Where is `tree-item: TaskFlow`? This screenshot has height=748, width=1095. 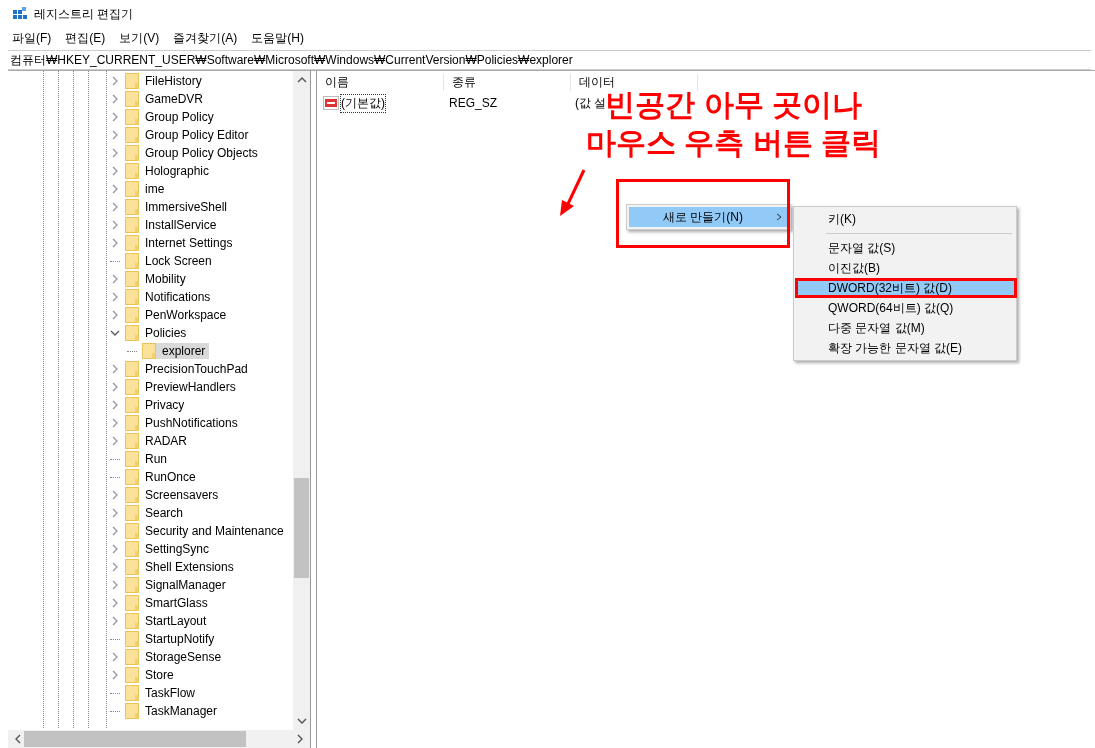 tree-item: TaskFlow is located at coordinates (170, 693).